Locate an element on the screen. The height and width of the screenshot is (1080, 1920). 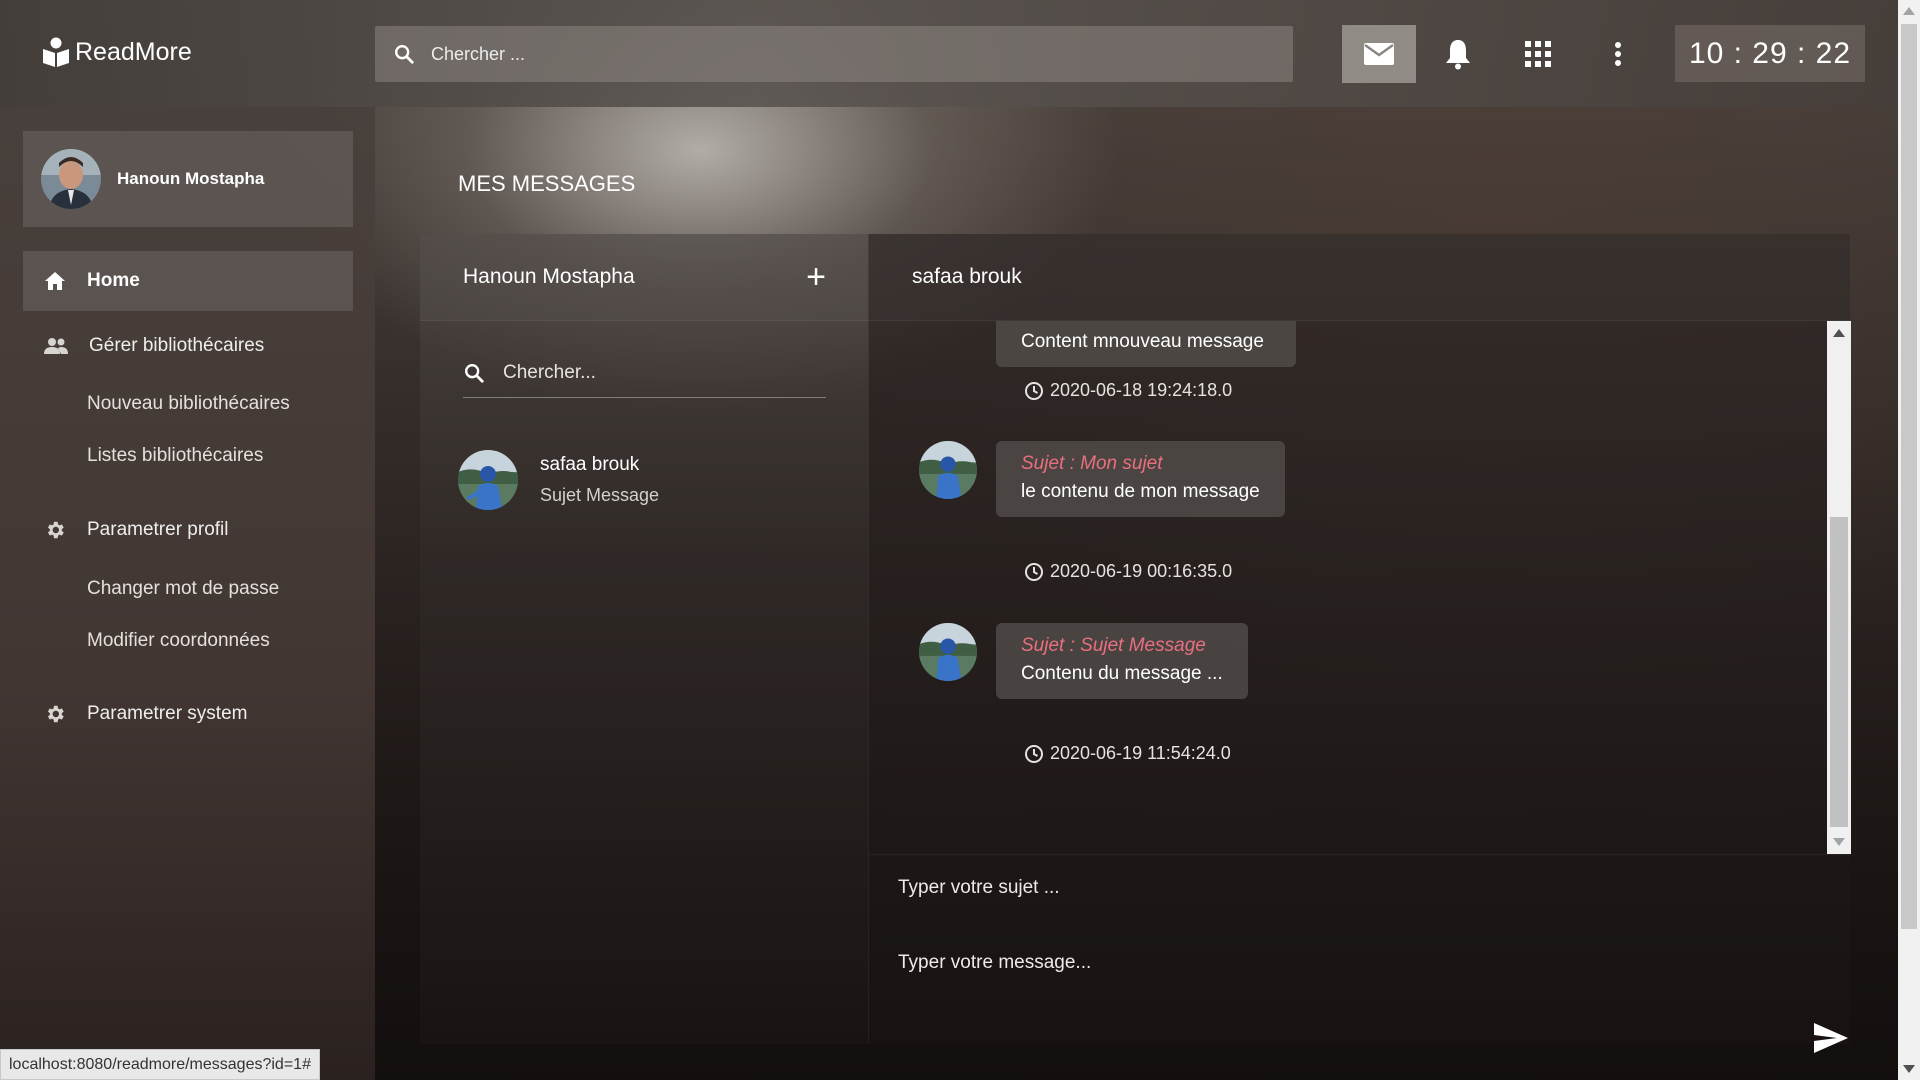
messages-button is located at coordinates (1379, 54).